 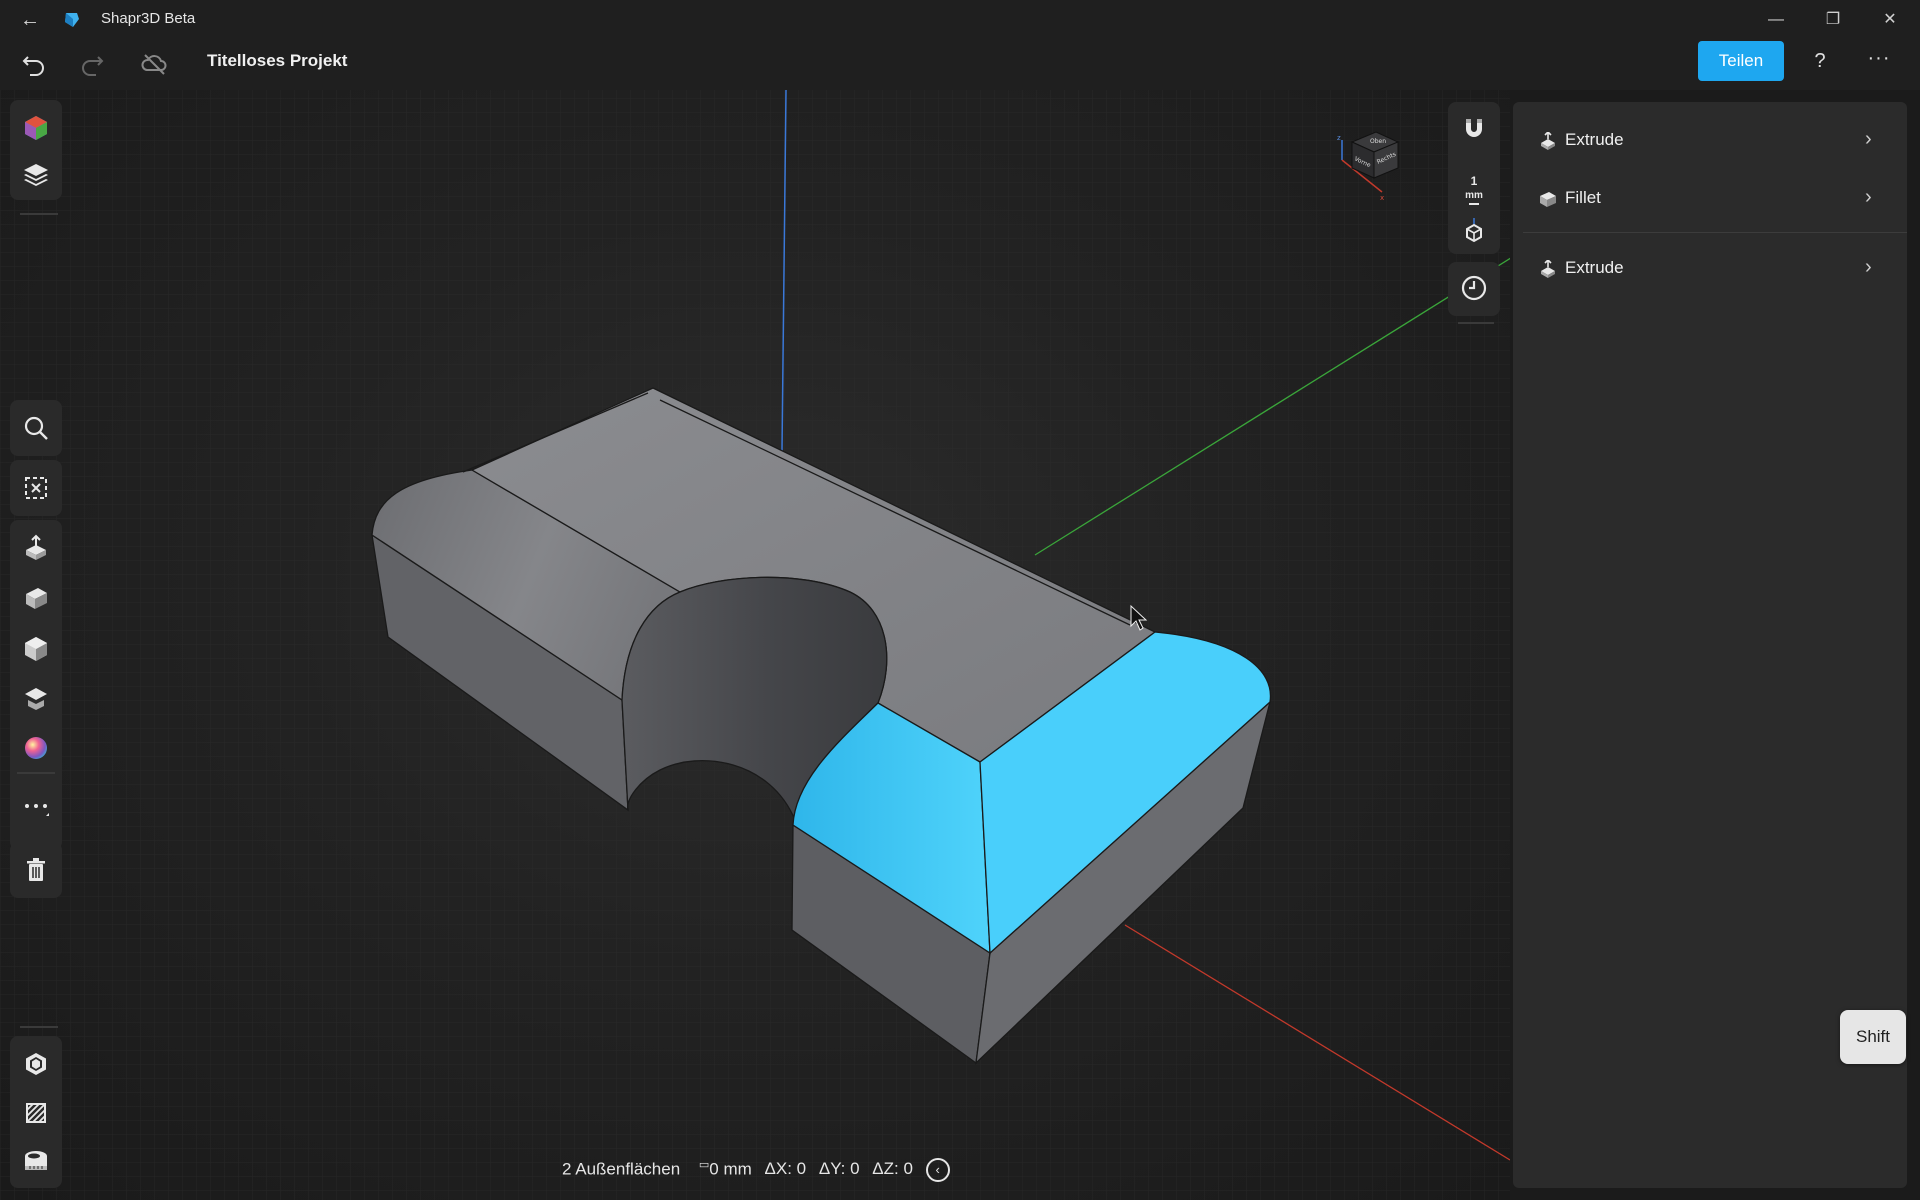 What do you see at coordinates (1474, 230) in the screenshot?
I see `view-axes-icon` at bounding box center [1474, 230].